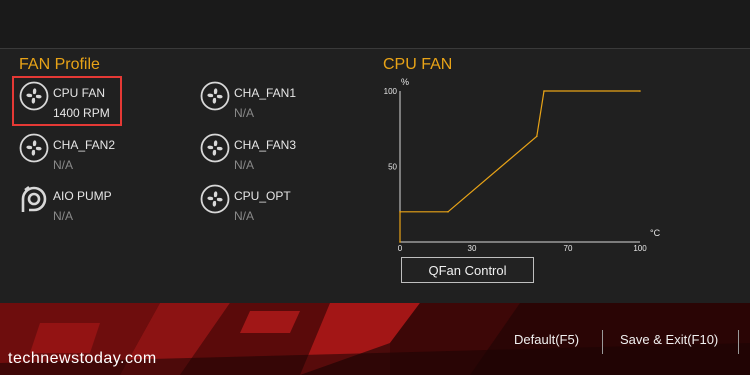 The image size is (750, 375). Describe the element at coordinates (472, 248) in the screenshot. I see `x-tick-label: 30` at that location.